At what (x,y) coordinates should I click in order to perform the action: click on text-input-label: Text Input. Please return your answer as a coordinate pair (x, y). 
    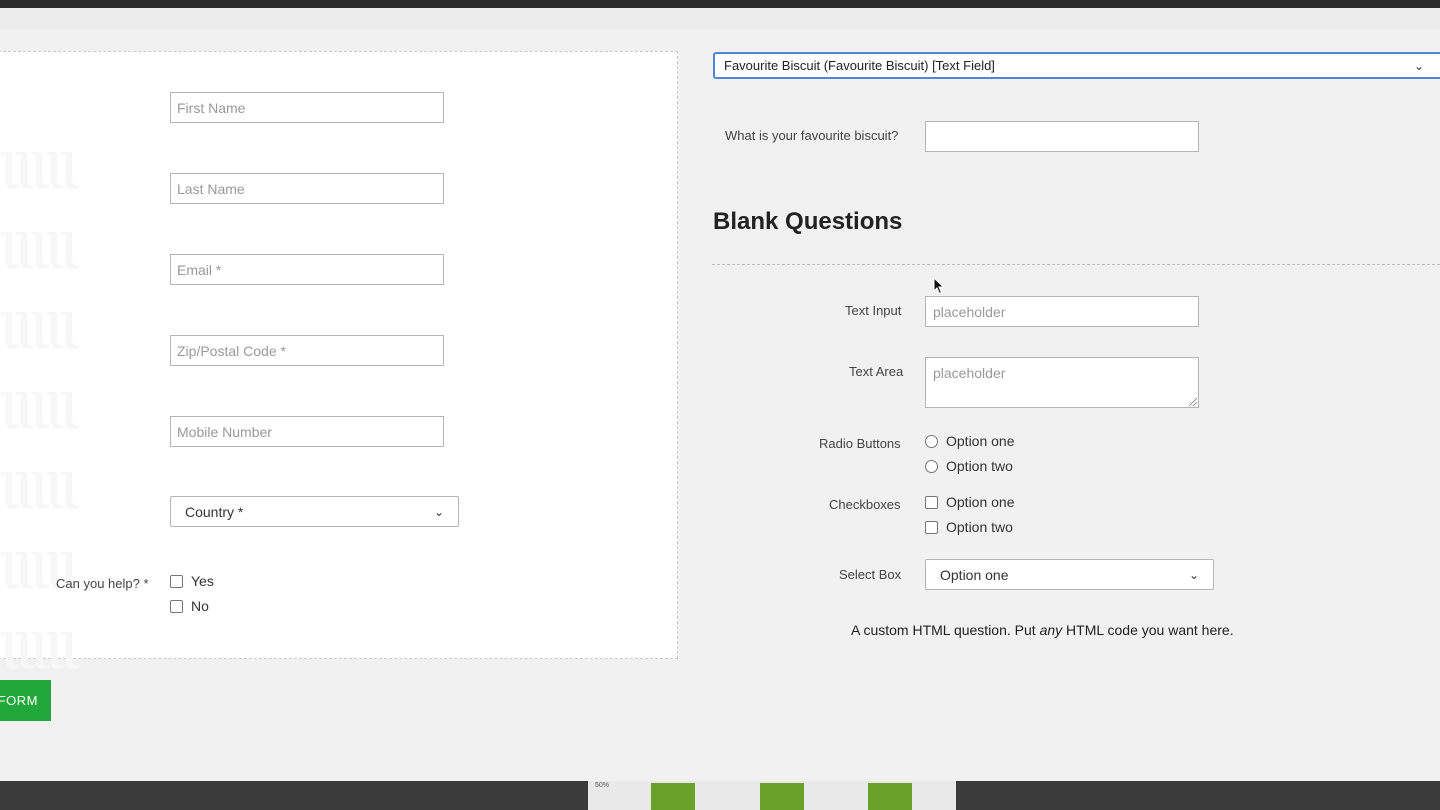
    Looking at the image, I should click on (873, 310).